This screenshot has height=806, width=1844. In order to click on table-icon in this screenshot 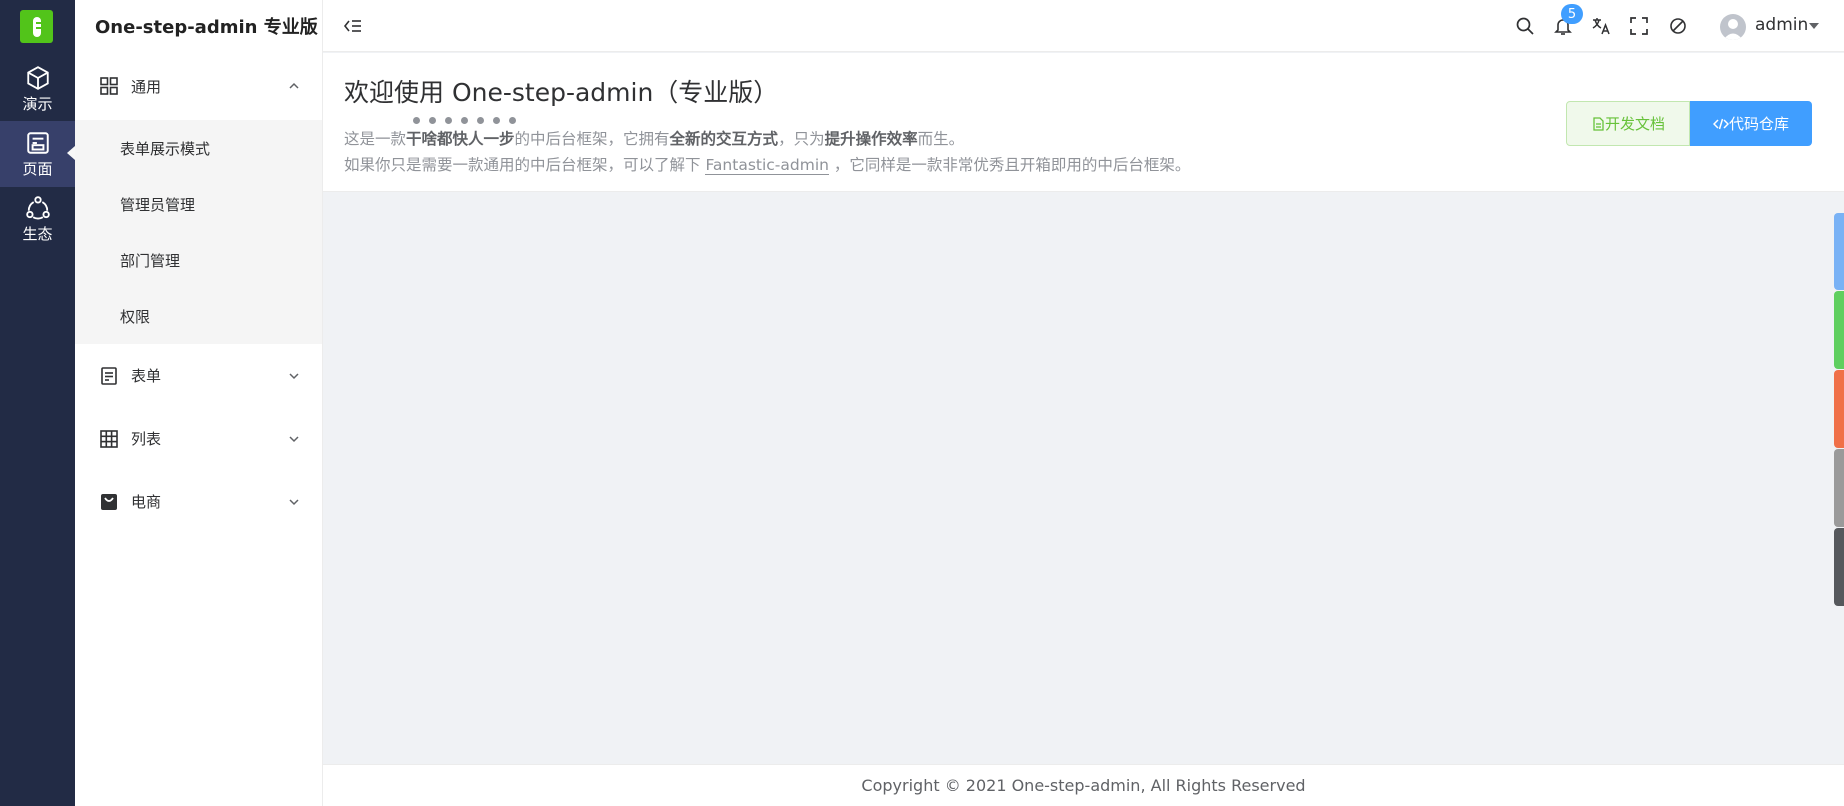, I will do `click(109, 438)`.